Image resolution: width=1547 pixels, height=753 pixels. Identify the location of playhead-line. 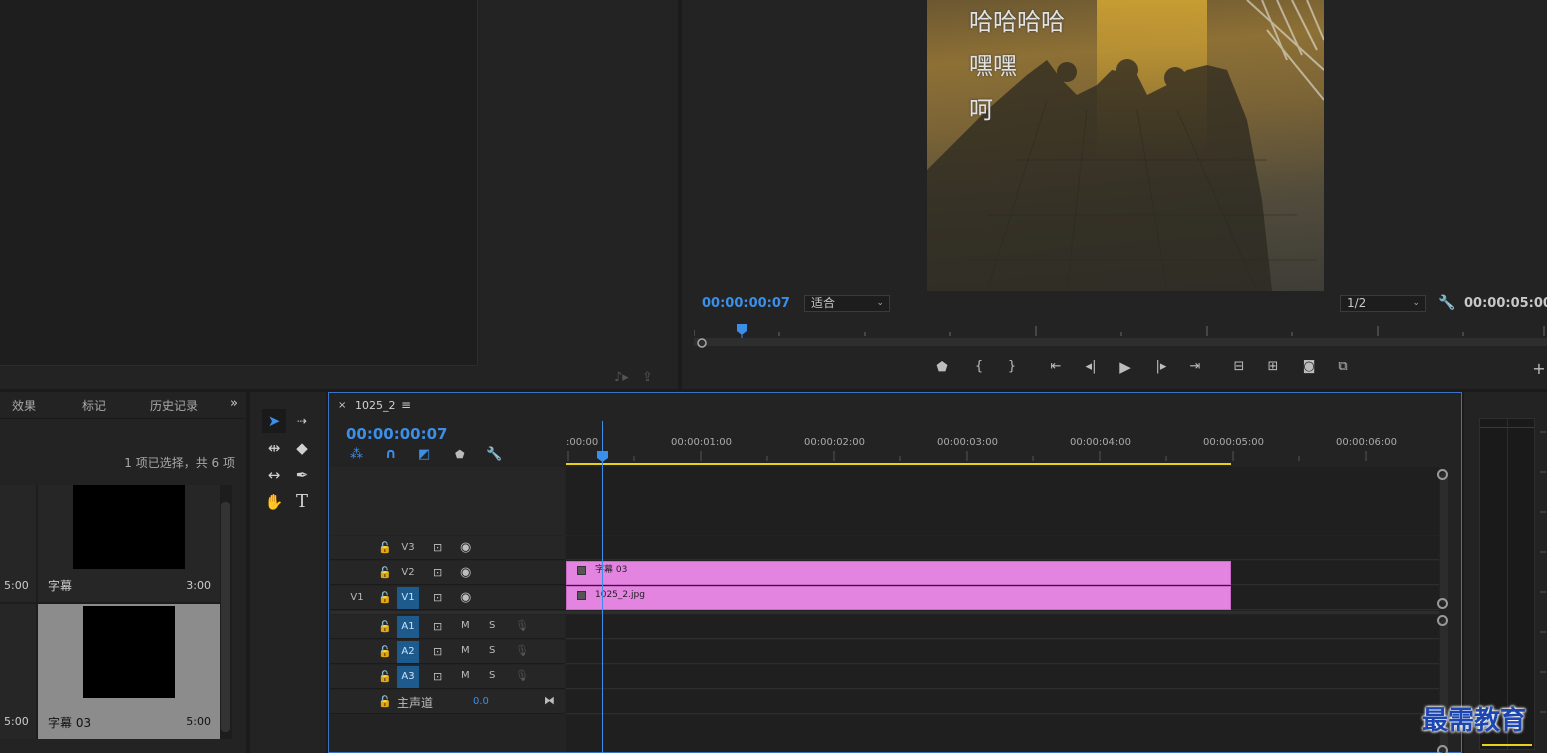
(602, 587).